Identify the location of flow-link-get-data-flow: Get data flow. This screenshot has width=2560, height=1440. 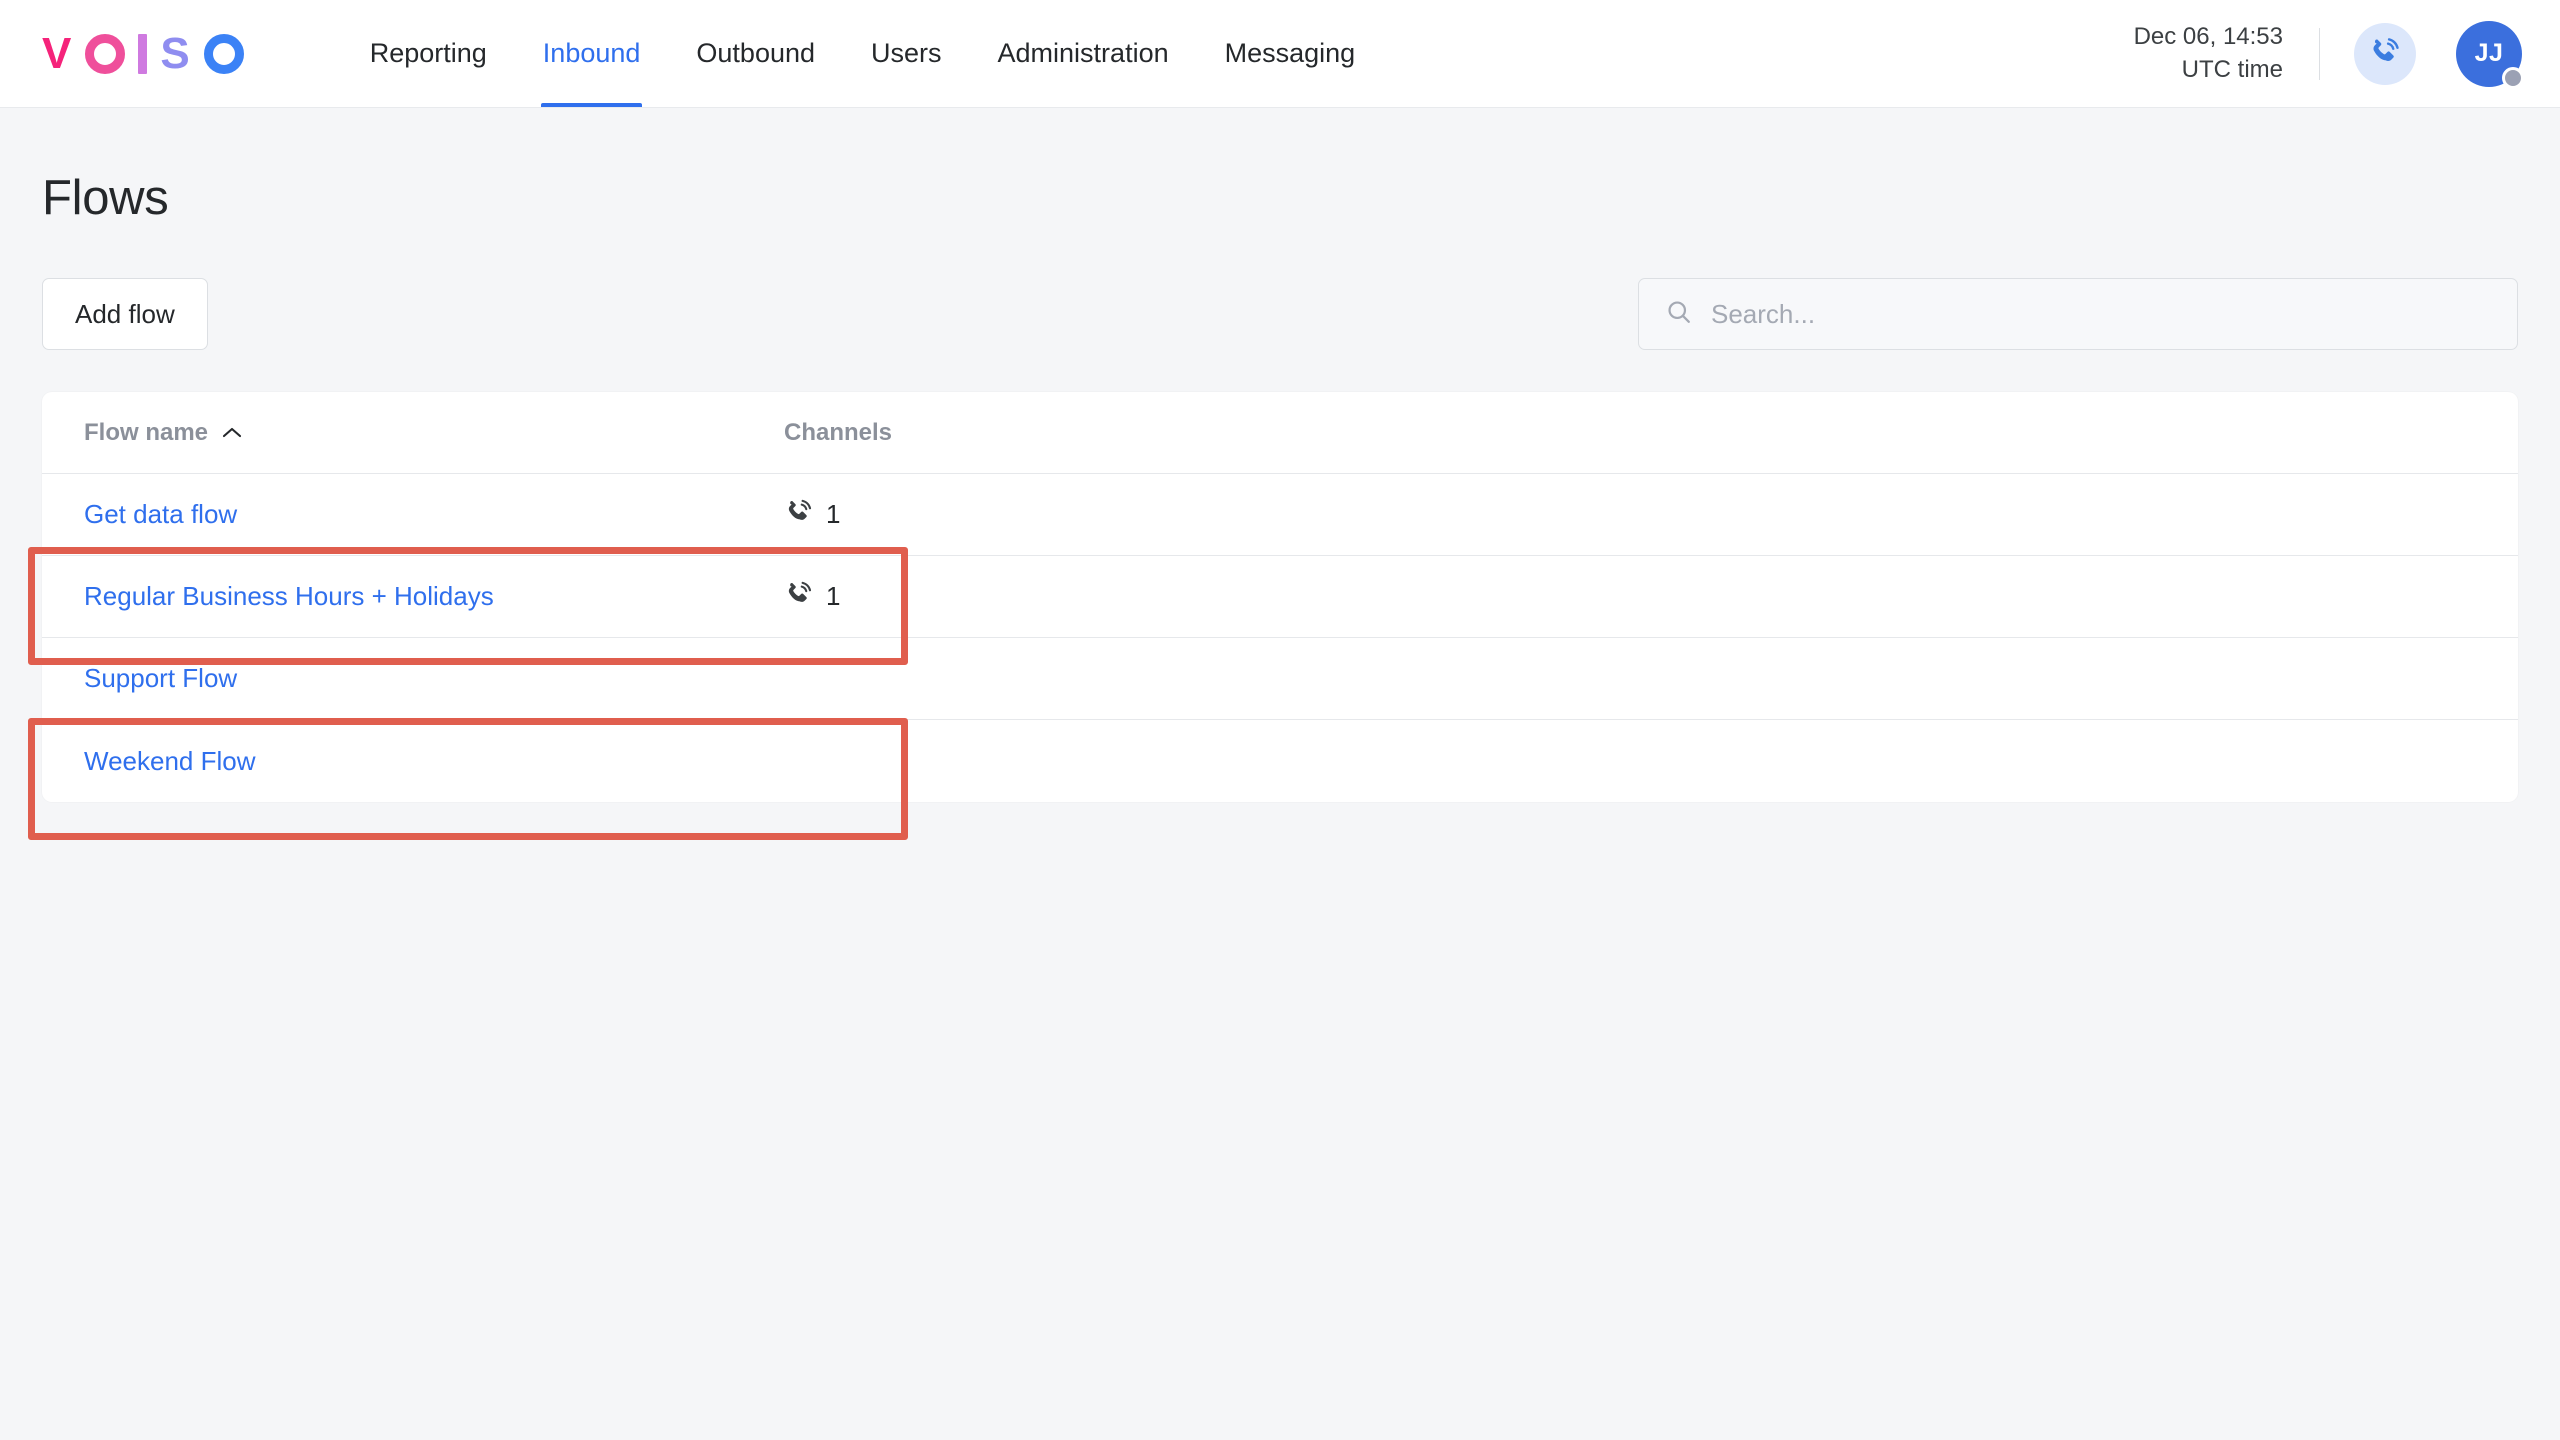
(160, 514).